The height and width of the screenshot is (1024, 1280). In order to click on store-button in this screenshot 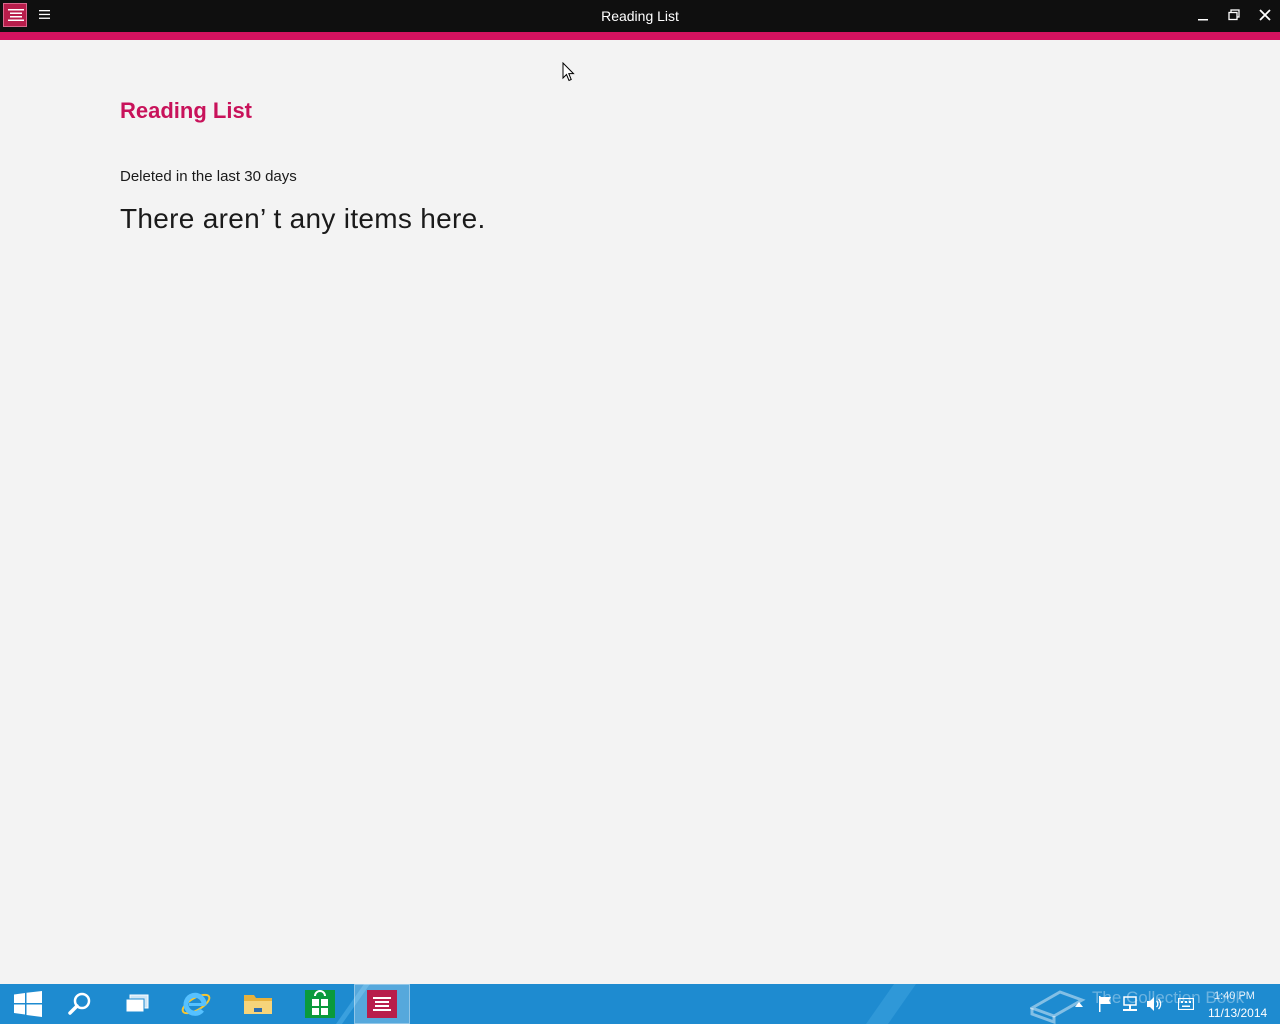, I will do `click(320, 1004)`.